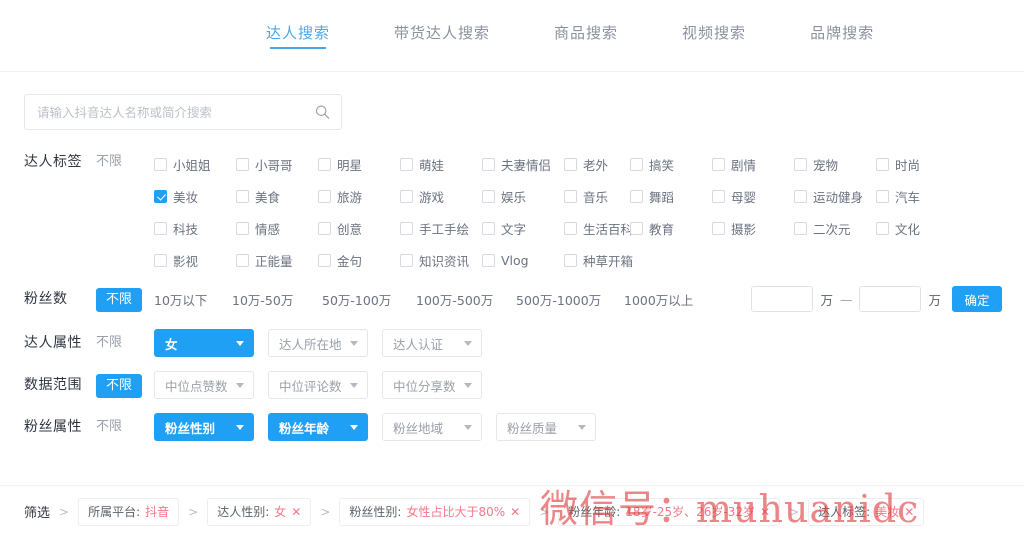  I want to click on dropdown-粉丝质量: 粉丝质量, so click(546, 427).